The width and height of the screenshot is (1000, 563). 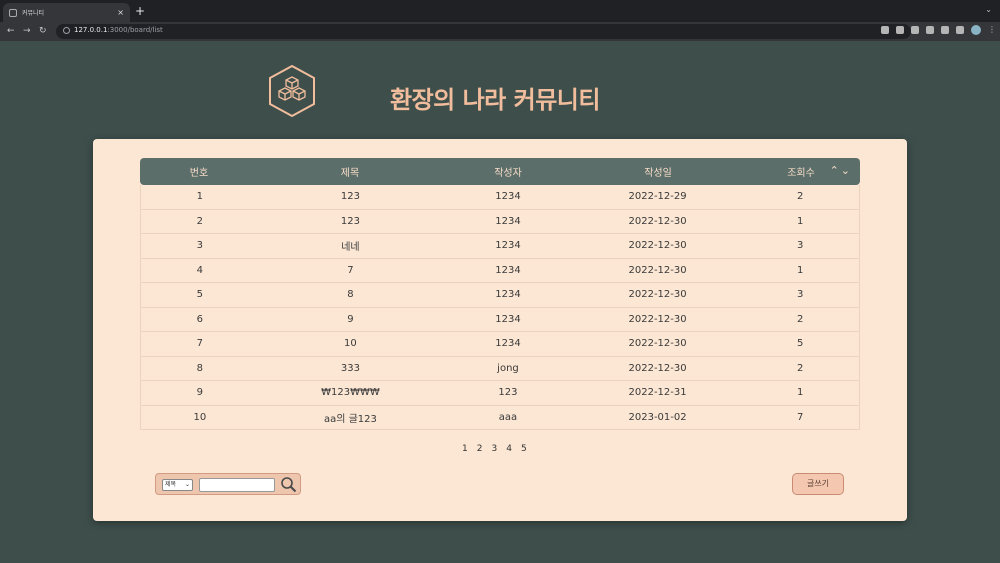 I want to click on menu-icon: ⋮, so click(x=992, y=30).